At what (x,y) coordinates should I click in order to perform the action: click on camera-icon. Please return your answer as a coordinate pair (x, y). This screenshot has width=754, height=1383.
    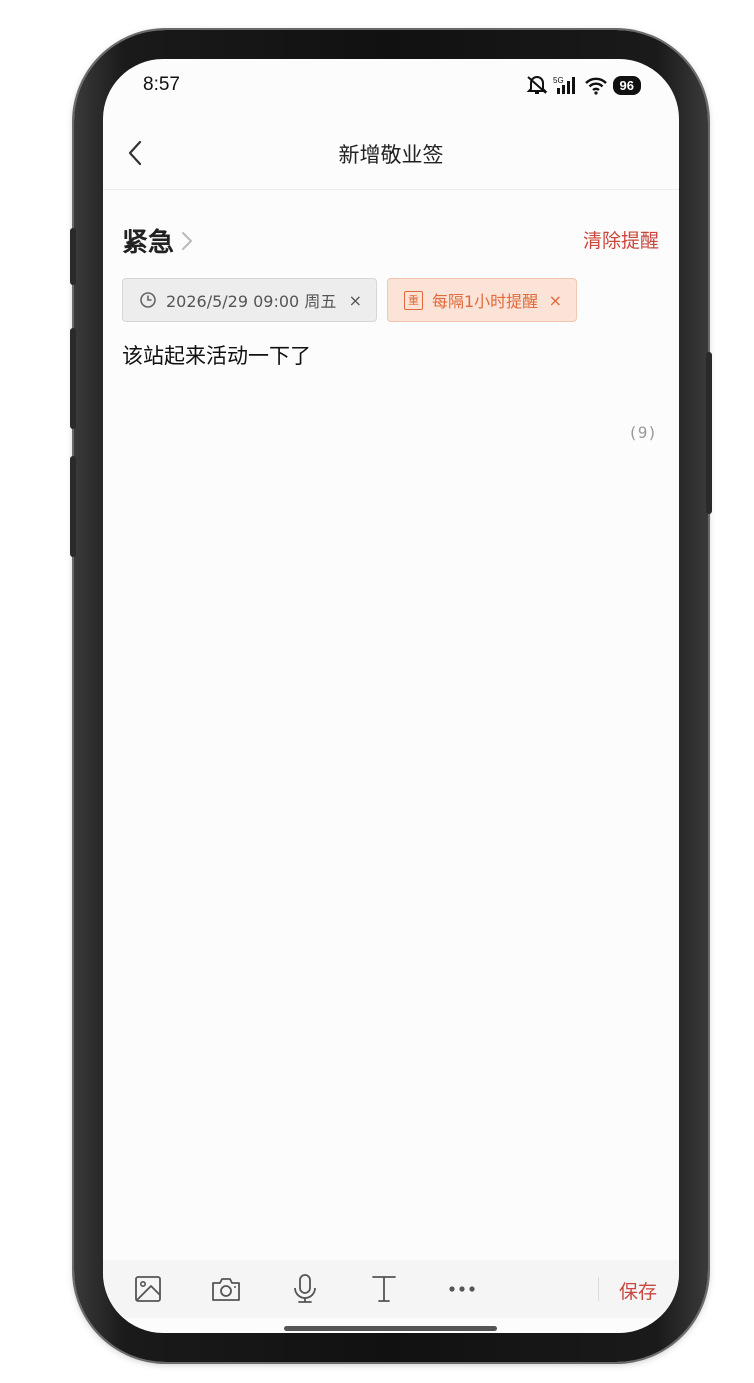
    Looking at the image, I should click on (226, 1289).